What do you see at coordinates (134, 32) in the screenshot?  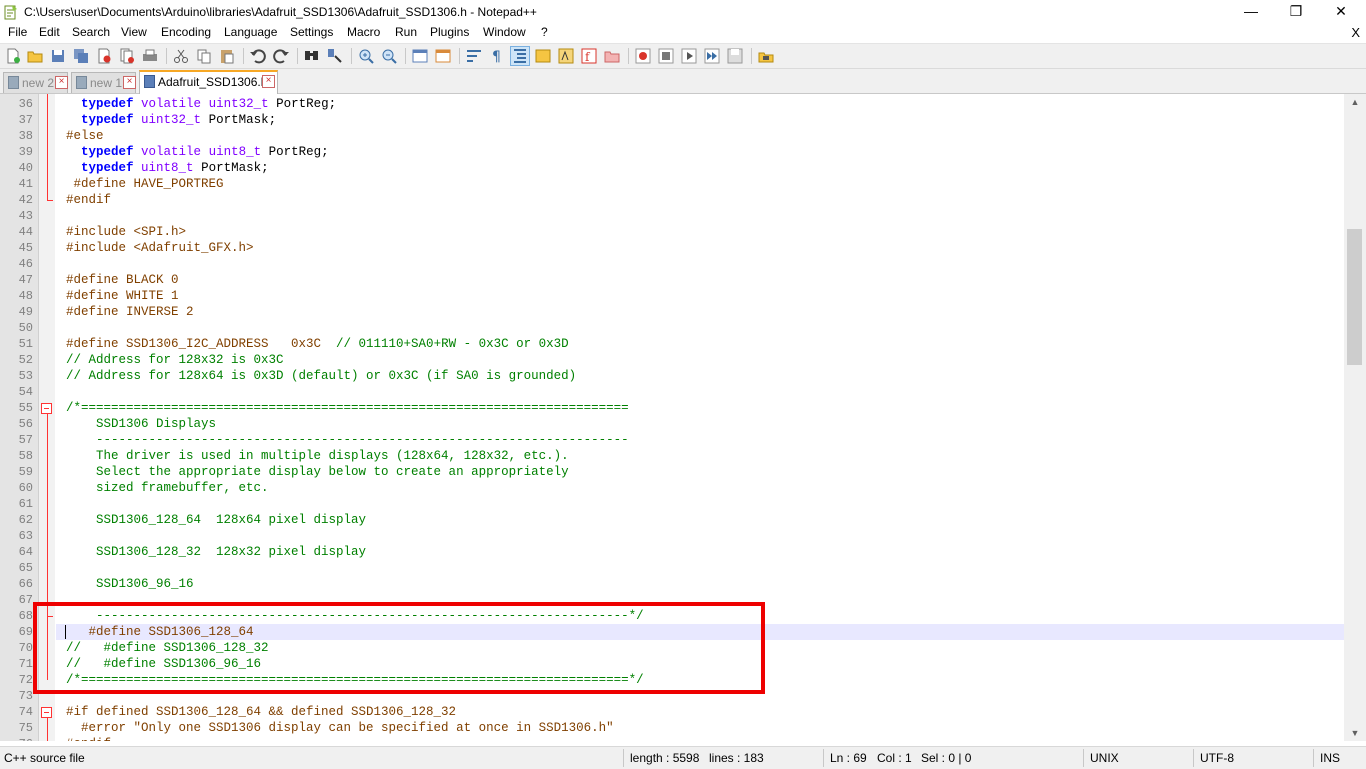 I see `menu-view: View` at bounding box center [134, 32].